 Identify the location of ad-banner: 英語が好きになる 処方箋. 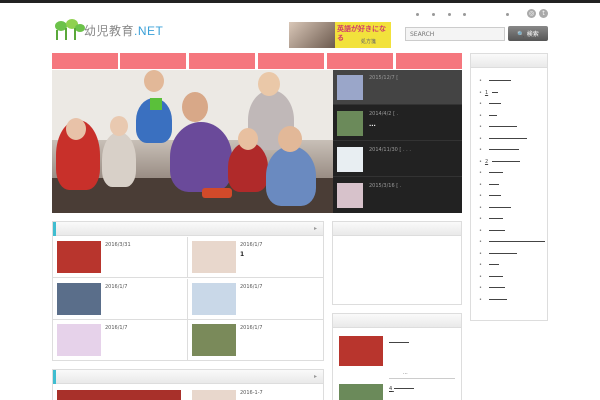
(340, 35).